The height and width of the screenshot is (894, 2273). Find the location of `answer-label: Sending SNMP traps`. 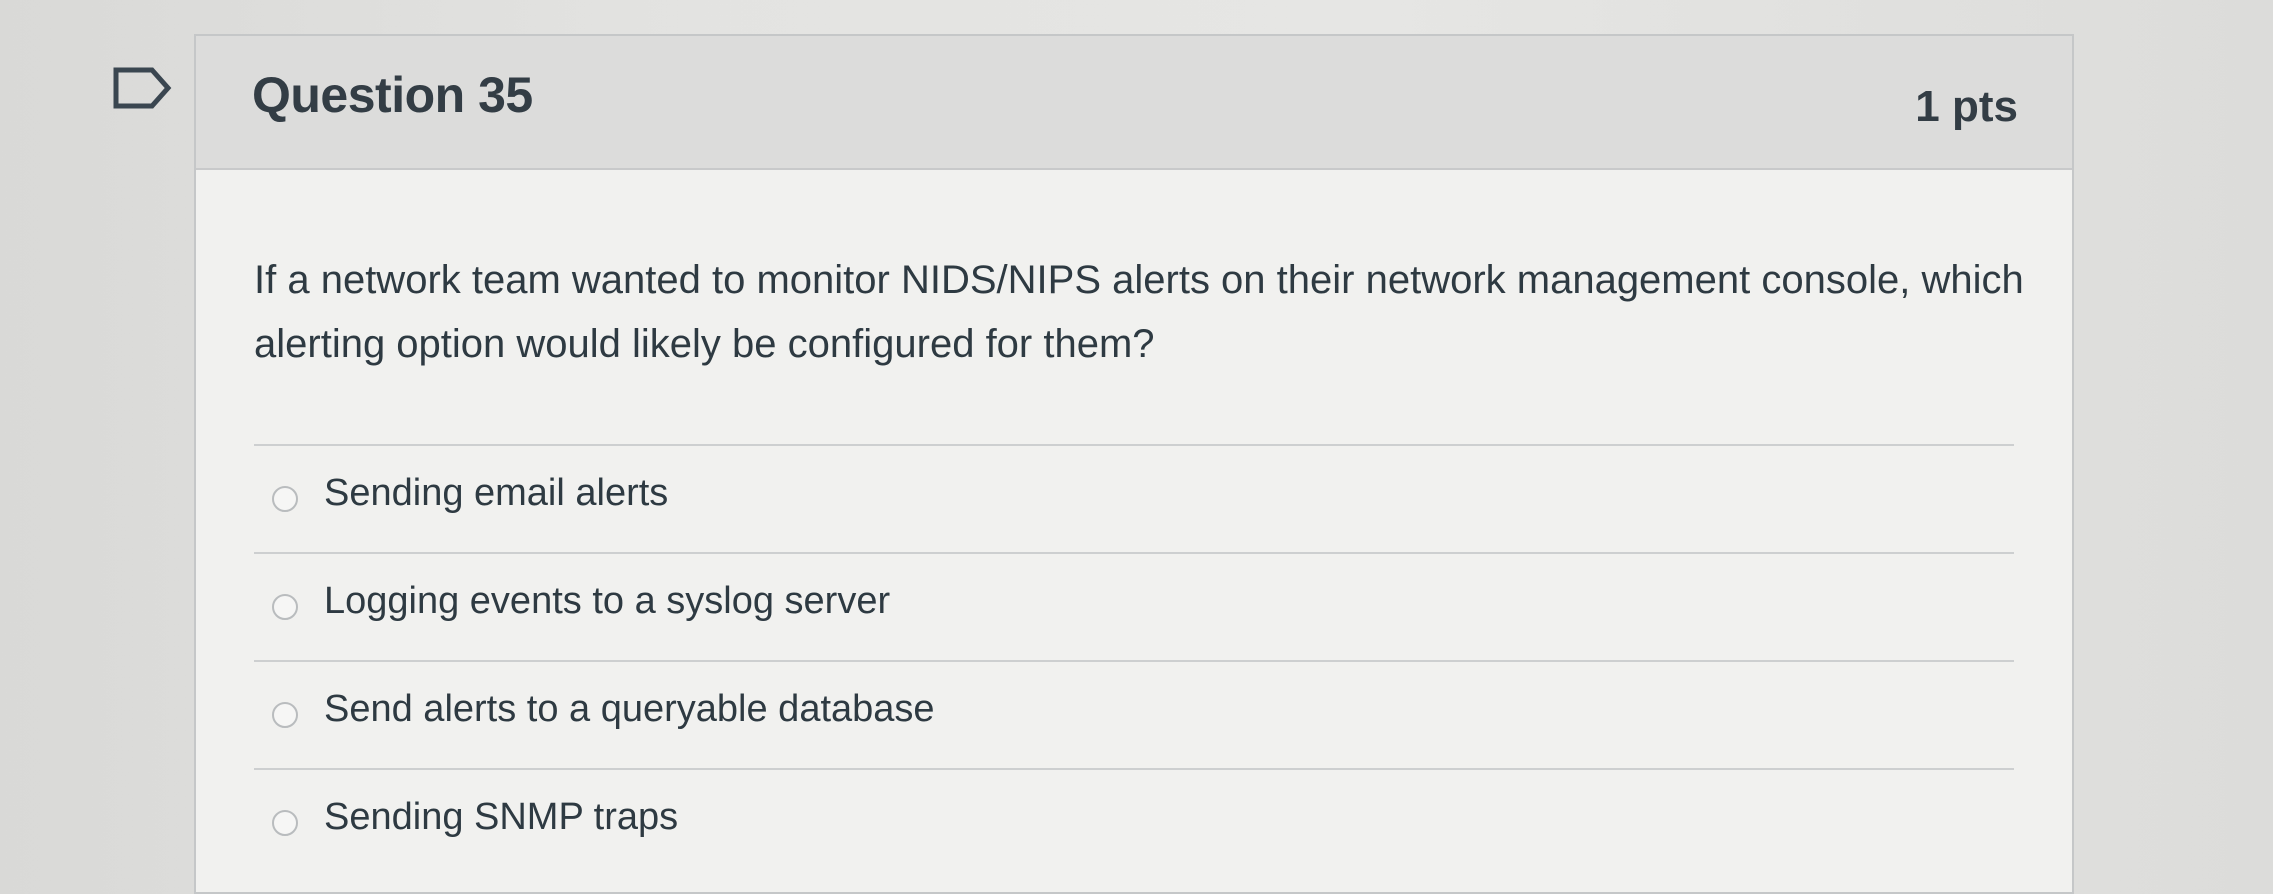

answer-label: Sending SNMP traps is located at coordinates (501, 817).